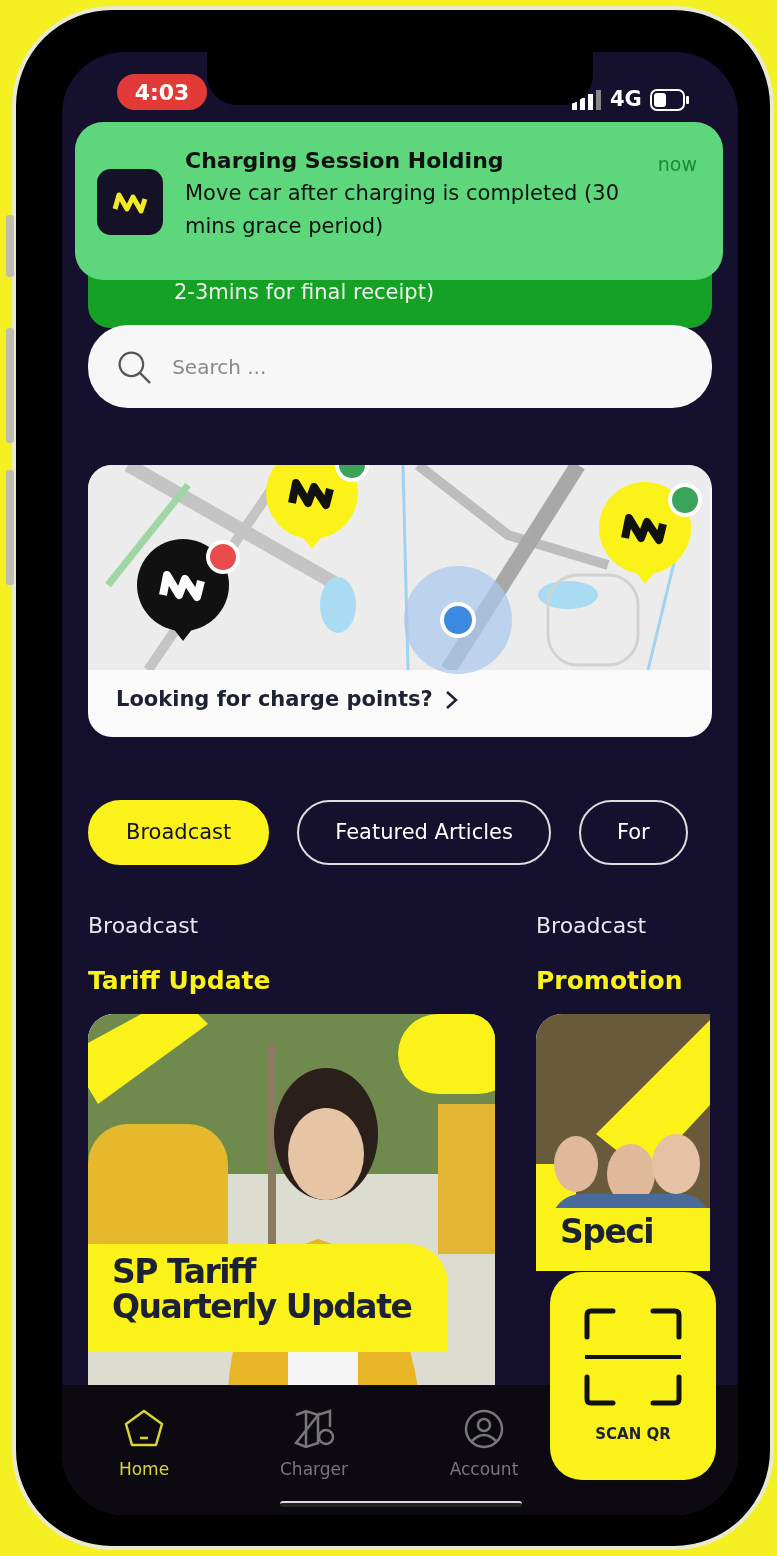  Describe the element at coordinates (180, 981) in the screenshot. I see `article-title: Tariff Update` at that location.